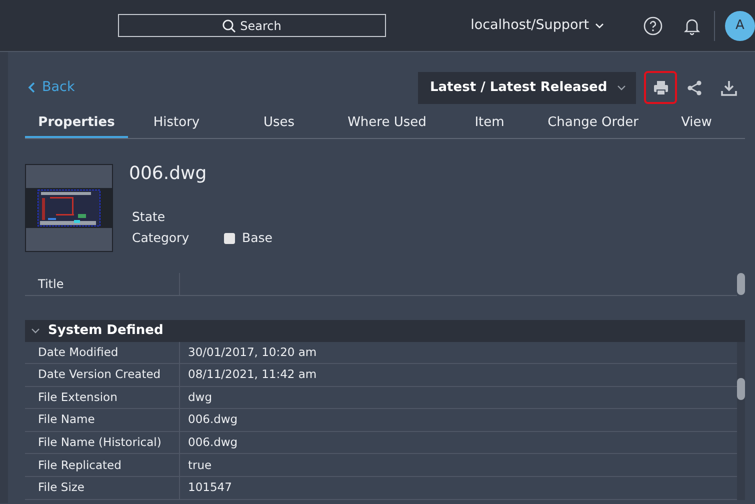 This screenshot has height=504, width=755. Describe the element at coordinates (695, 87) in the screenshot. I see `share-icon` at that location.